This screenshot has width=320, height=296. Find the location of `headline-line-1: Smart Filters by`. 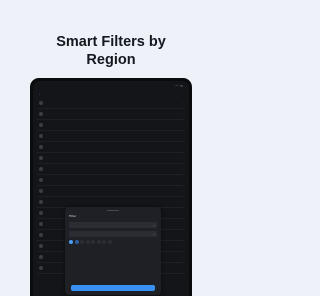

headline-line-1: Smart Filters by is located at coordinates (111, 42).